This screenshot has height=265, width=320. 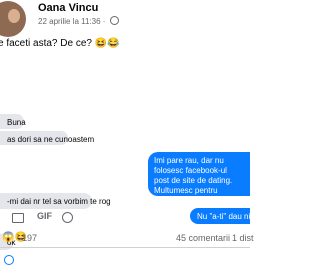 I want to click on incoming-message: as dori sa ne cunoastem, so click(x=47, y=138).